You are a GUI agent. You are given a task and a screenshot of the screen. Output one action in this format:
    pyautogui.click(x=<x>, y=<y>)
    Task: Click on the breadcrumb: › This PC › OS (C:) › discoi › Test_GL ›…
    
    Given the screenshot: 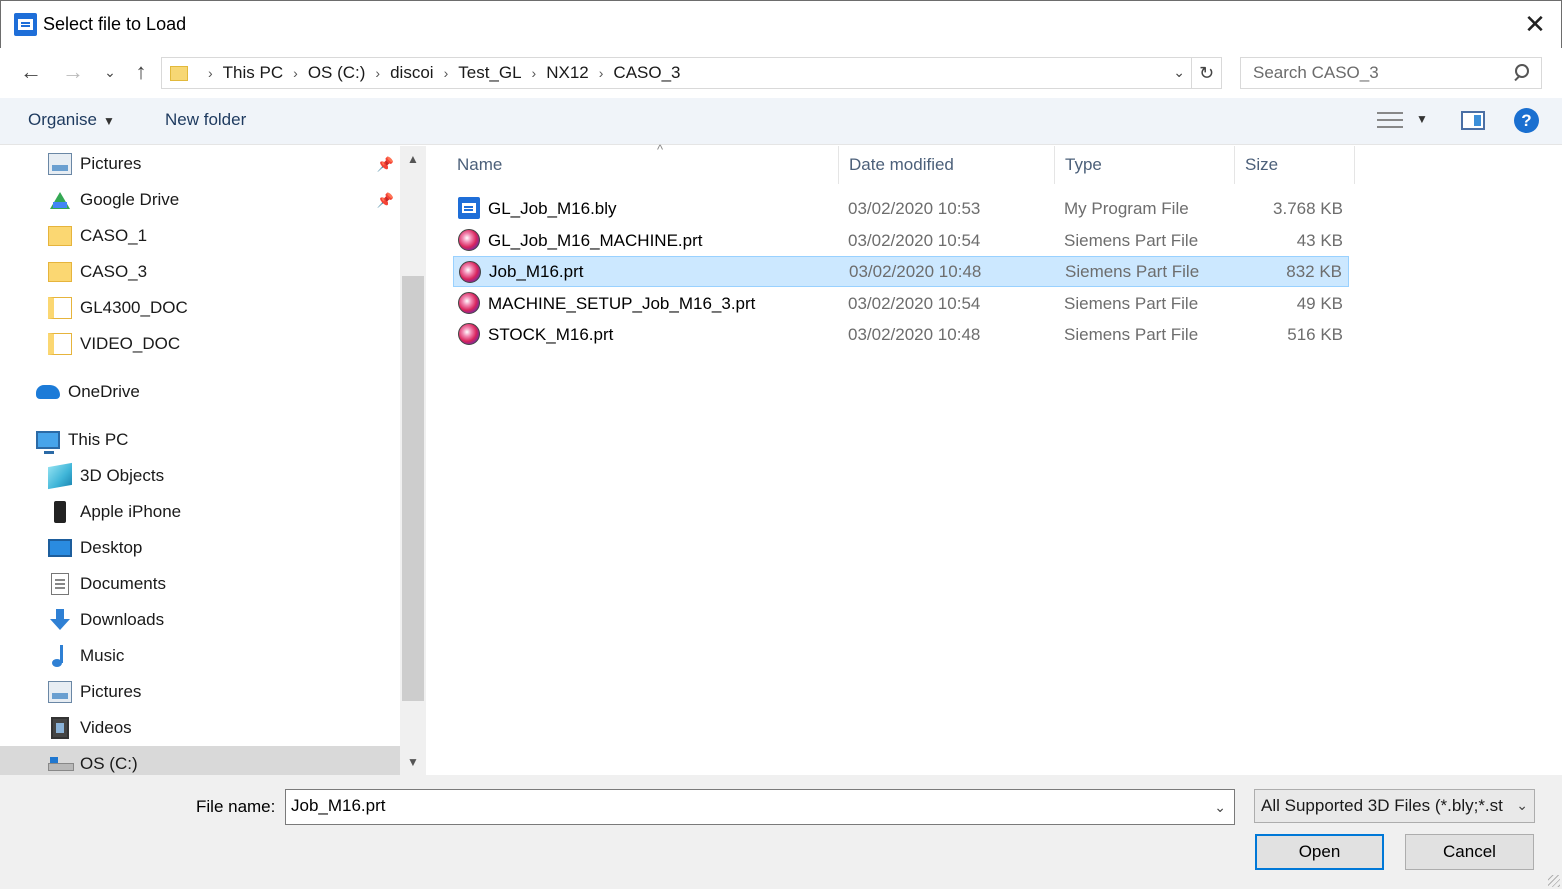 What is the action you would take?
    pyautogui.click(x=439, y=73)
    